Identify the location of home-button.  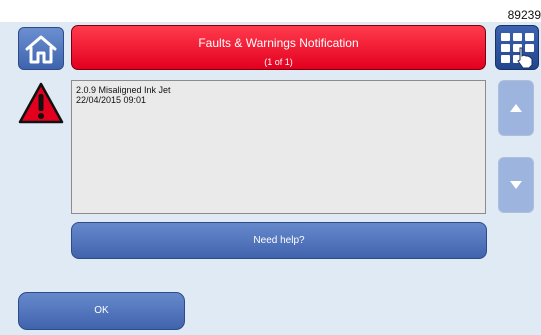
(41, 48).